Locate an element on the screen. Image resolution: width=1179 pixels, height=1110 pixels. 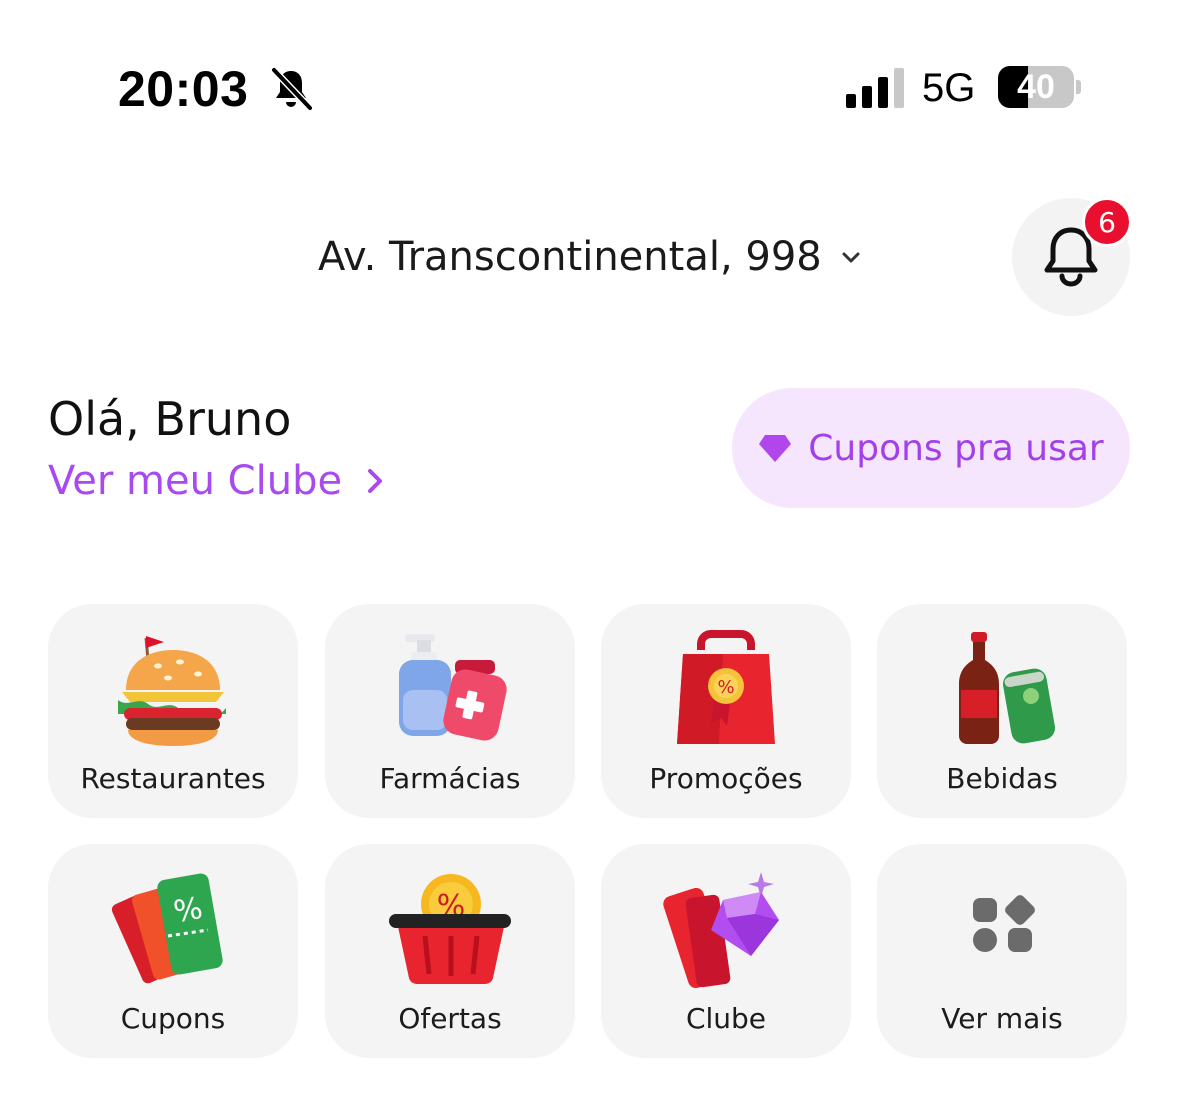
more-grid-icon is located at coordinates (1004, 923).